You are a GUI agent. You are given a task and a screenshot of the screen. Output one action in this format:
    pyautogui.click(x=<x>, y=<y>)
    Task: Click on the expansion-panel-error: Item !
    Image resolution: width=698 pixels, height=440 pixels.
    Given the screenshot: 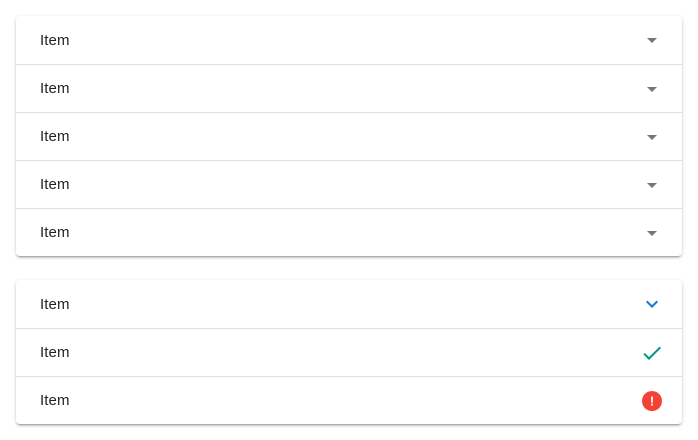 What is the action you would take?
    pyautogui.click(x=349, y=400)
    